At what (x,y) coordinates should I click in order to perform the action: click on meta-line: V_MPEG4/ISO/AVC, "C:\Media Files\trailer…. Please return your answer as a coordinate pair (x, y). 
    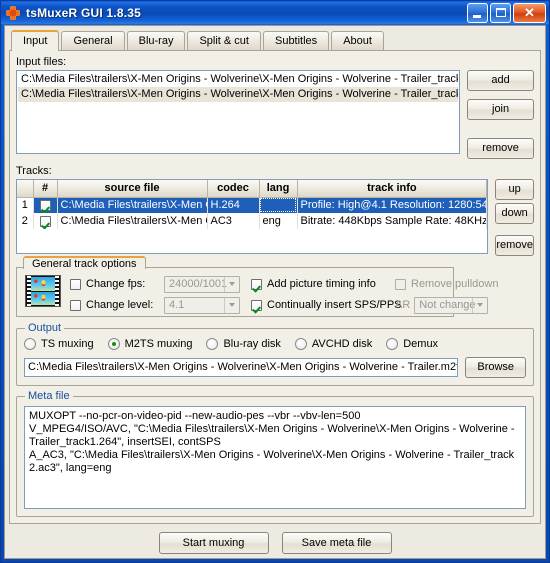
    Looking at the image, I should click on (272, 435).